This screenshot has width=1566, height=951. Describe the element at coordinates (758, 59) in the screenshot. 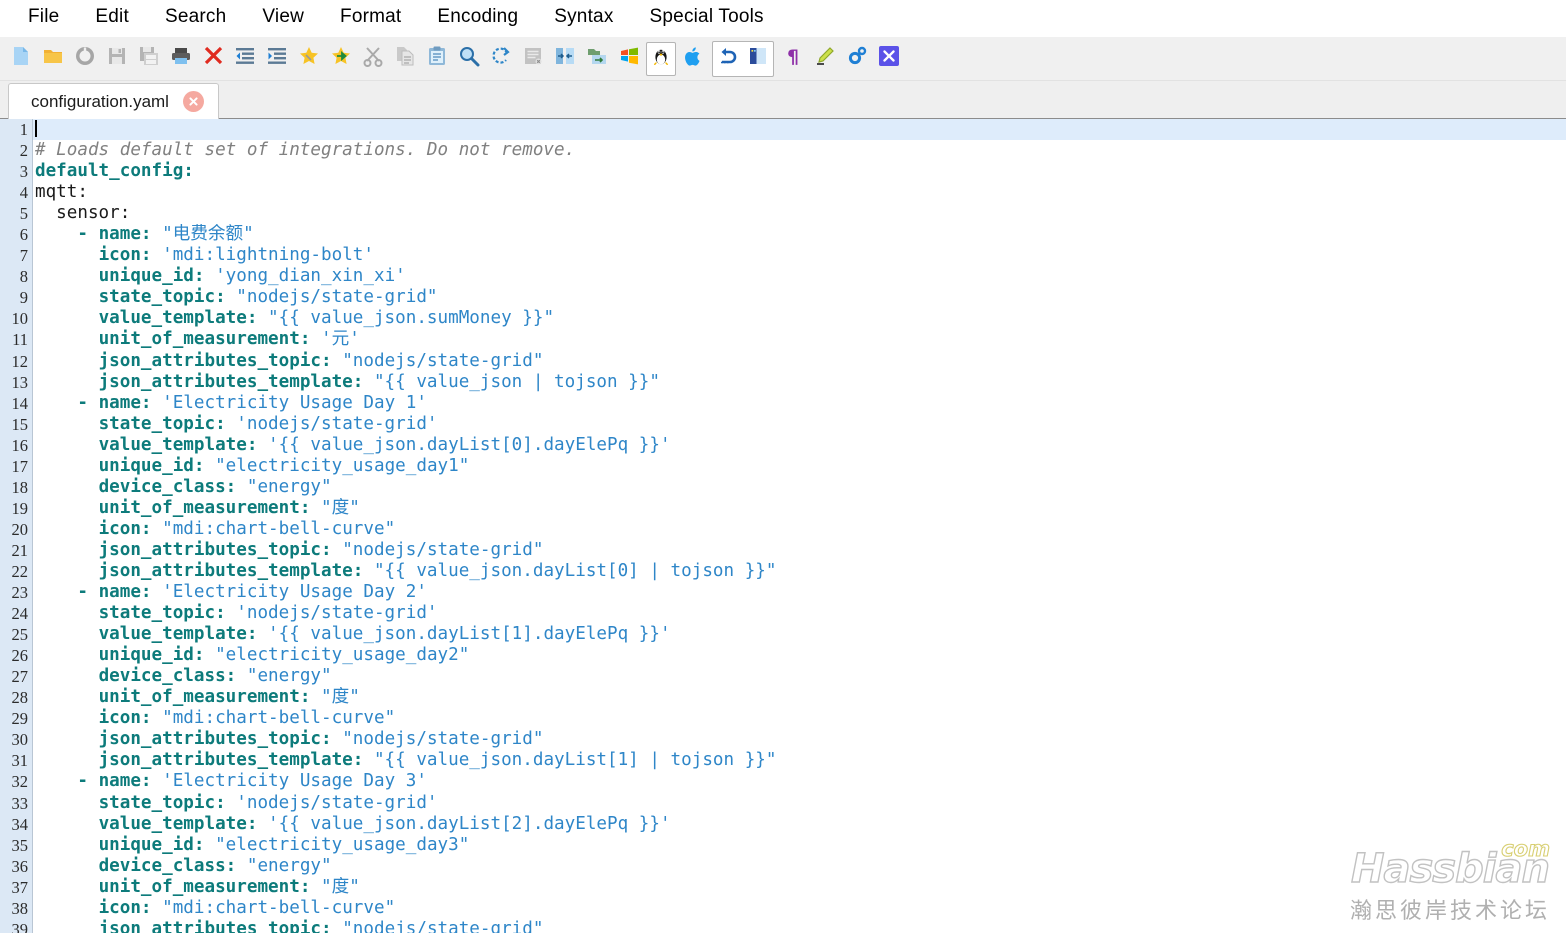

I see `panel-toggle-button` at that location.